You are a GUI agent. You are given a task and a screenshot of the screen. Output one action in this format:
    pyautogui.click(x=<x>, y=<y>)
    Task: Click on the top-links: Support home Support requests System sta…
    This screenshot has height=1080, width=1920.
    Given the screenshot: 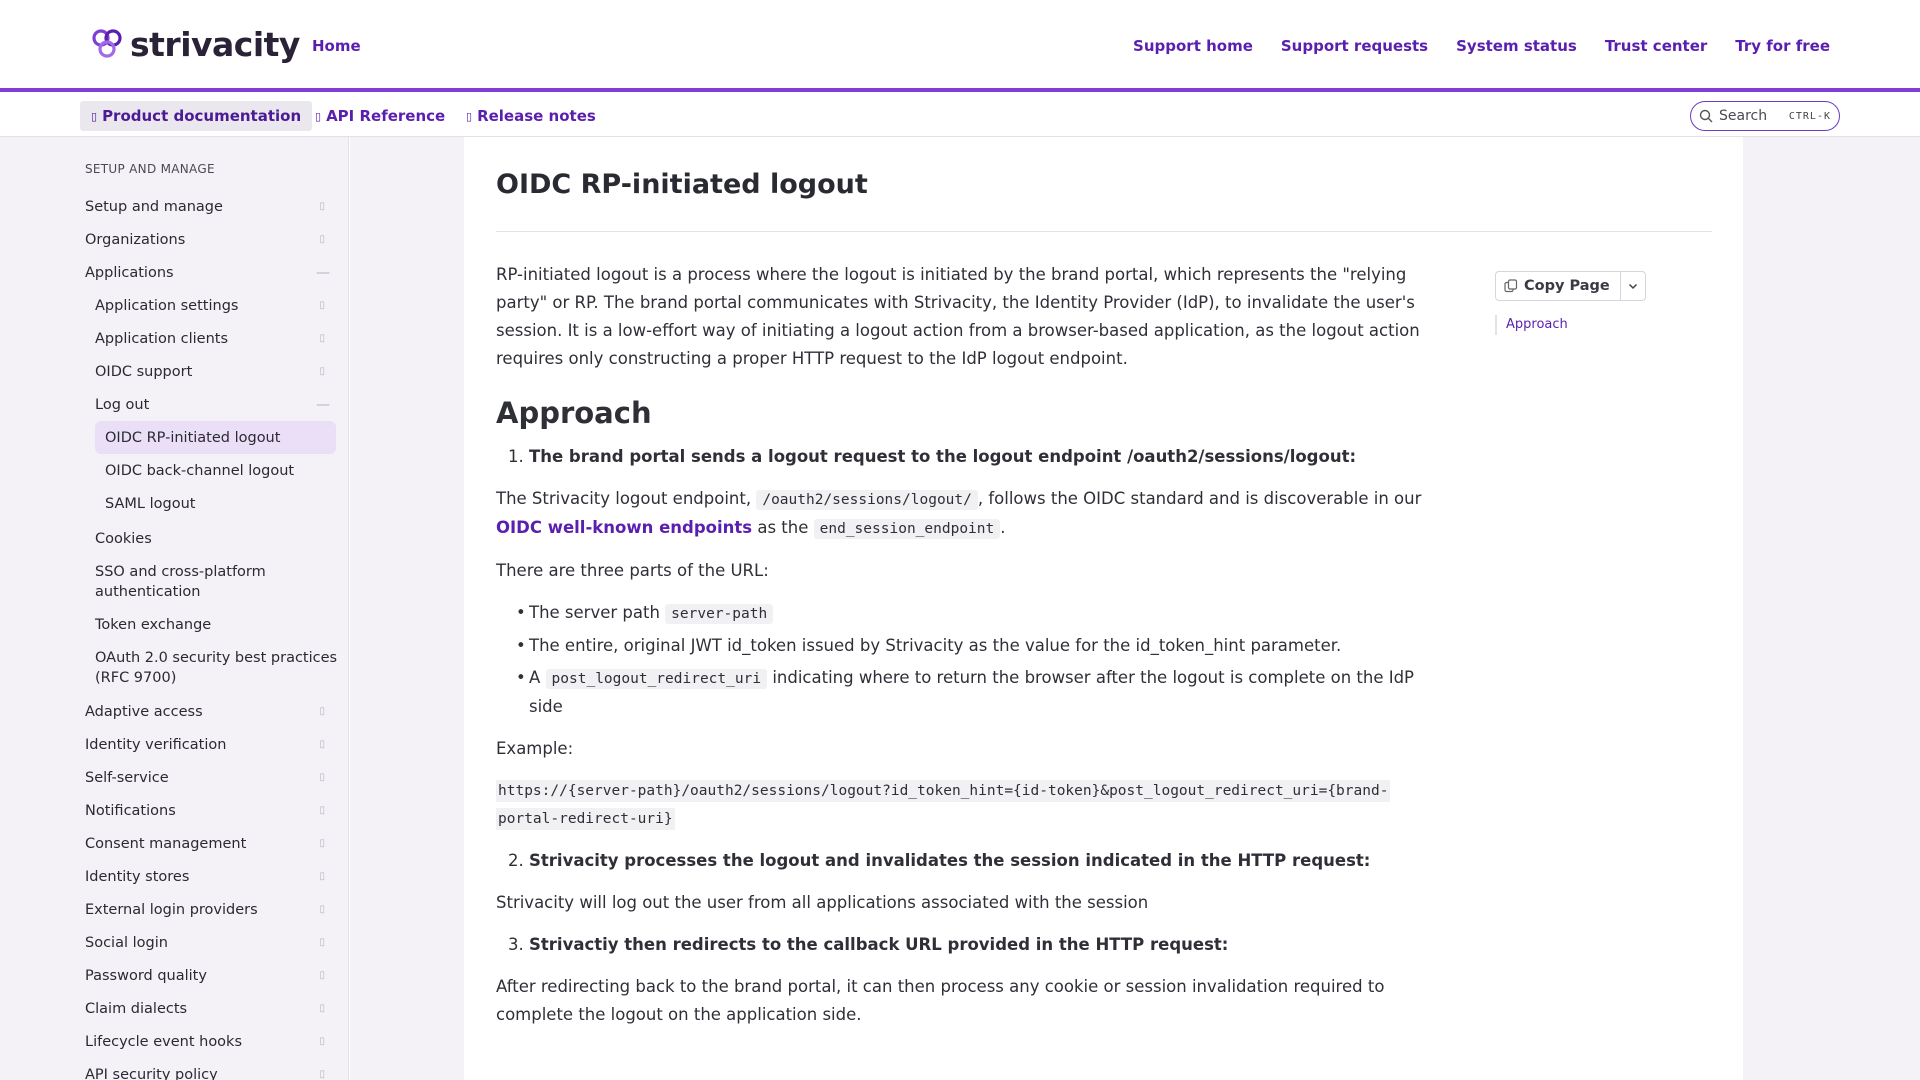 What is the action you would take?
    pyautogui.click(x=1481, y=46)
    